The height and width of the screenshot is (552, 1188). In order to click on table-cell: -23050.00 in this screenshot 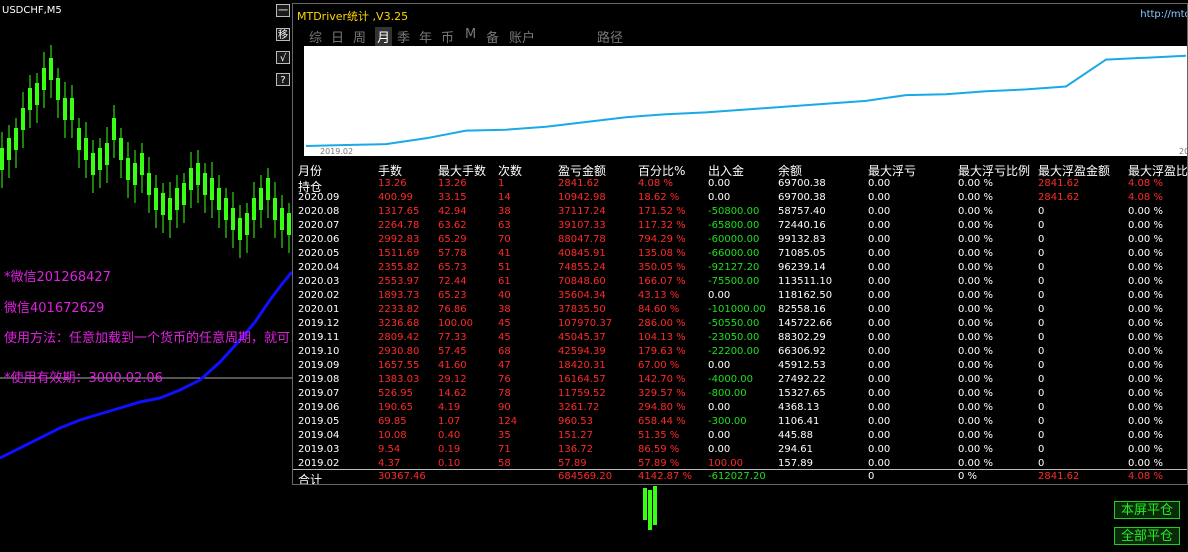, I will do `click(734, 337)`.